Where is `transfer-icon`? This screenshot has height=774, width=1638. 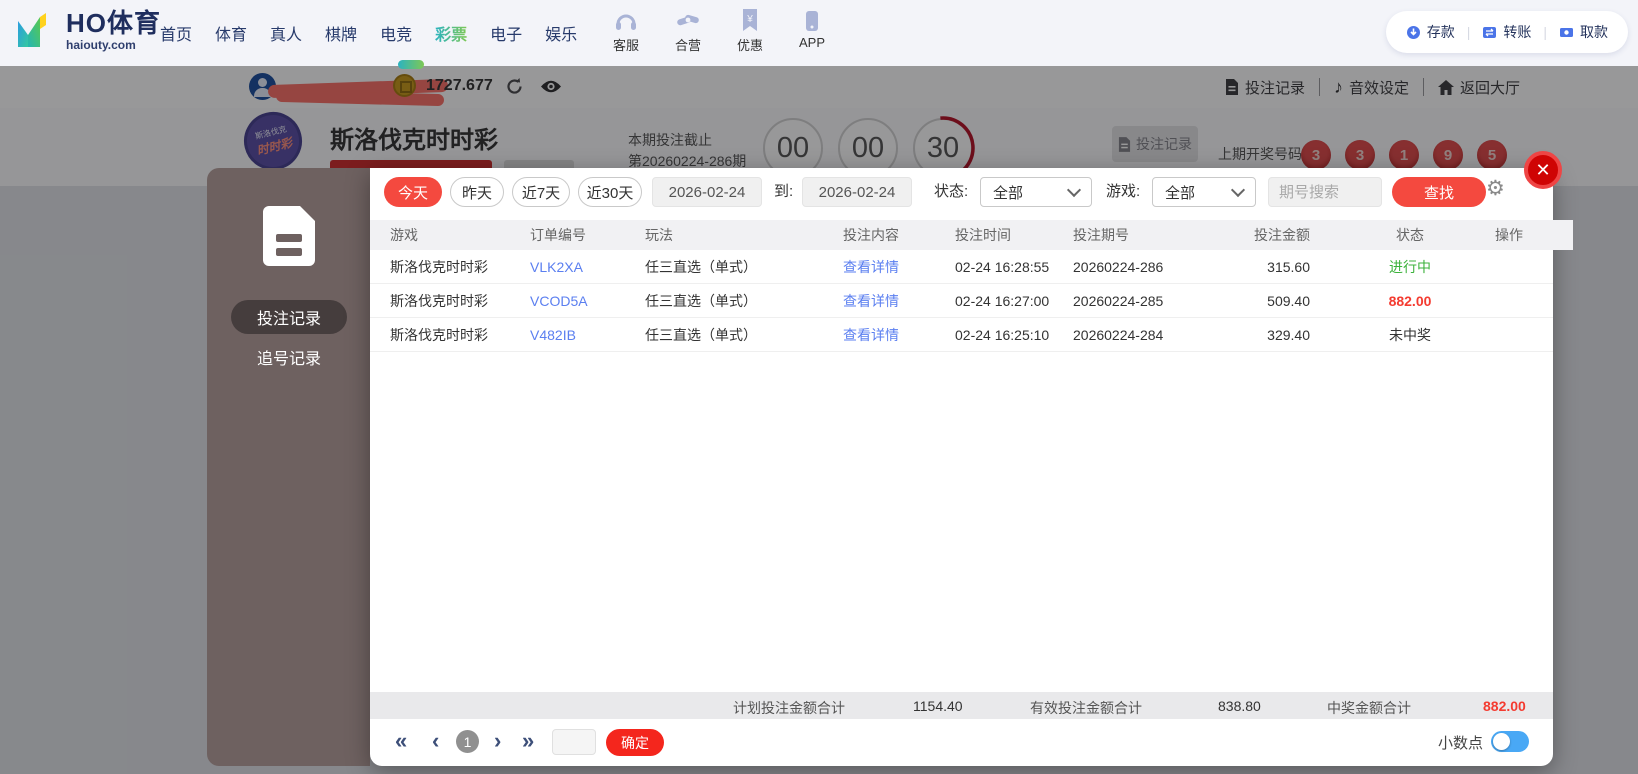
transfer-icon is located at coordinates (1490, 32).